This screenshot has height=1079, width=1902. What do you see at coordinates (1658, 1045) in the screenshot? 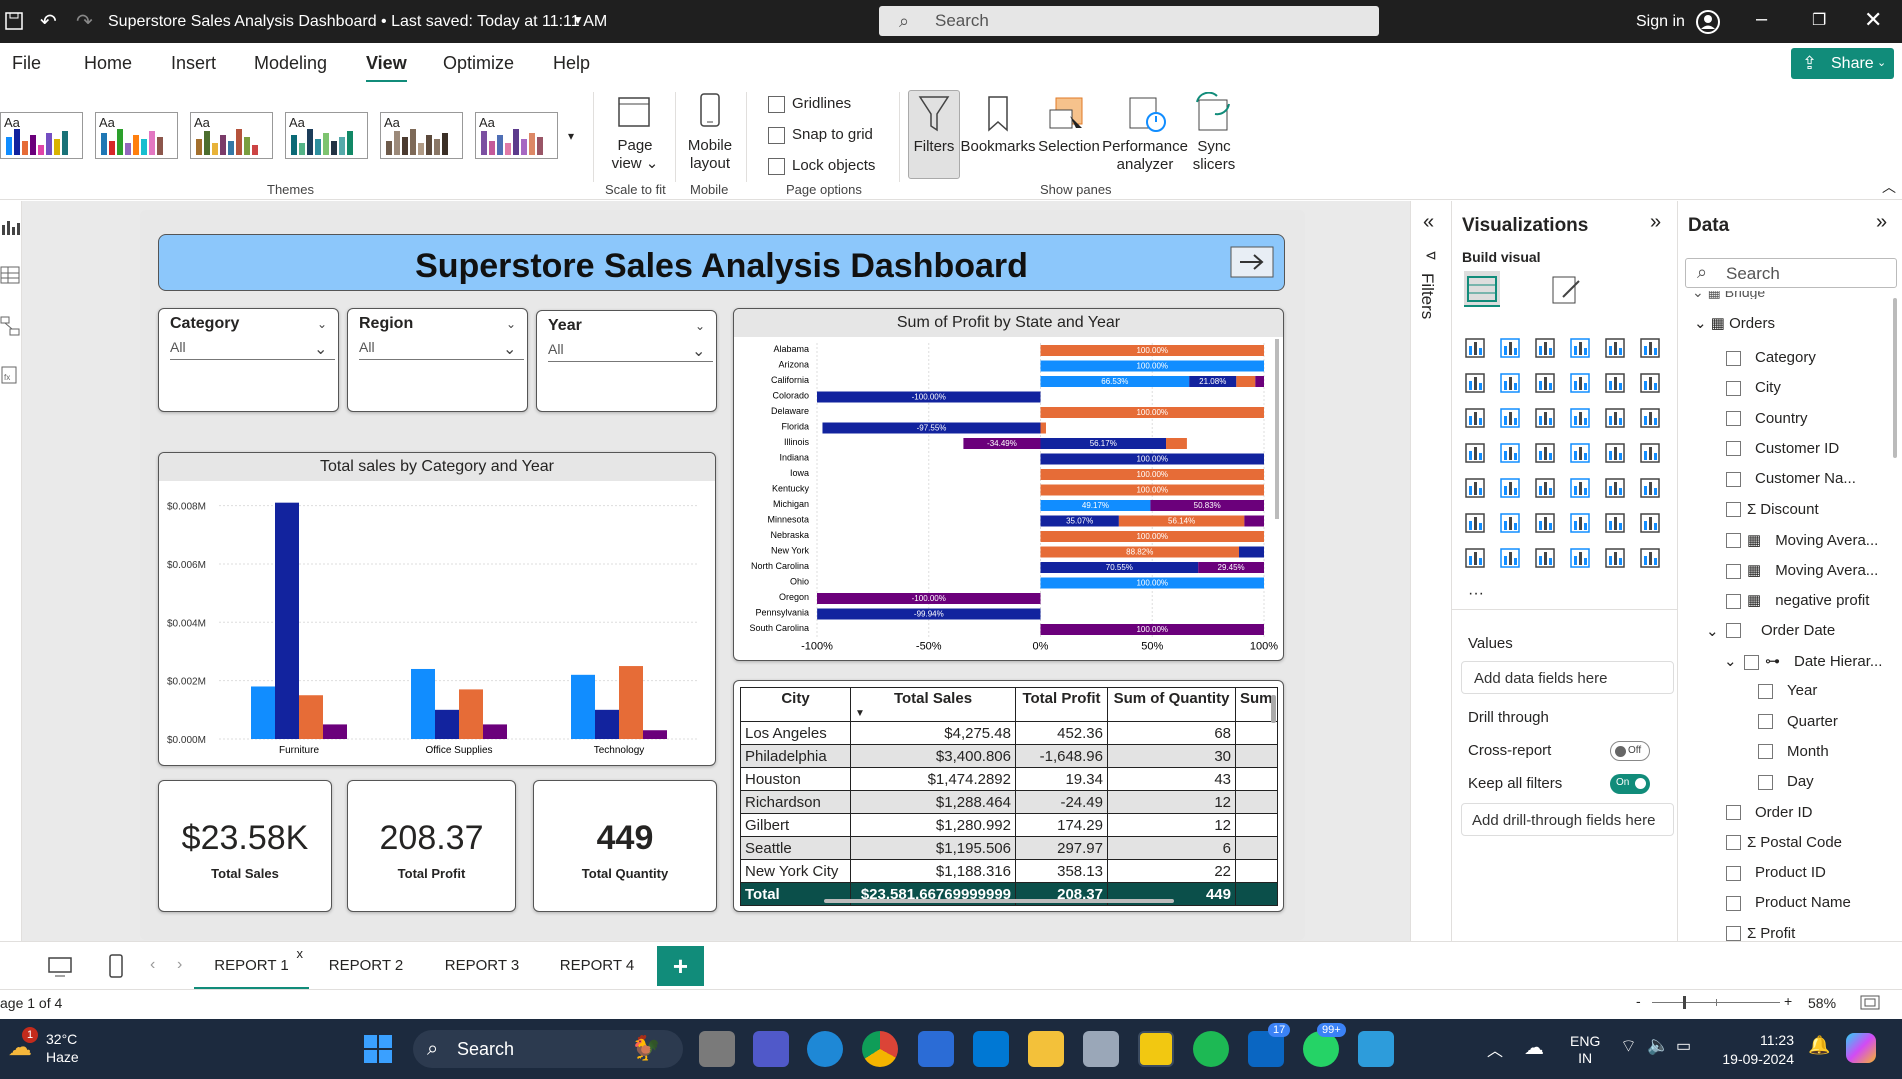
I see `volume-icon: 🔈` at bounding box center [1658, 1045].